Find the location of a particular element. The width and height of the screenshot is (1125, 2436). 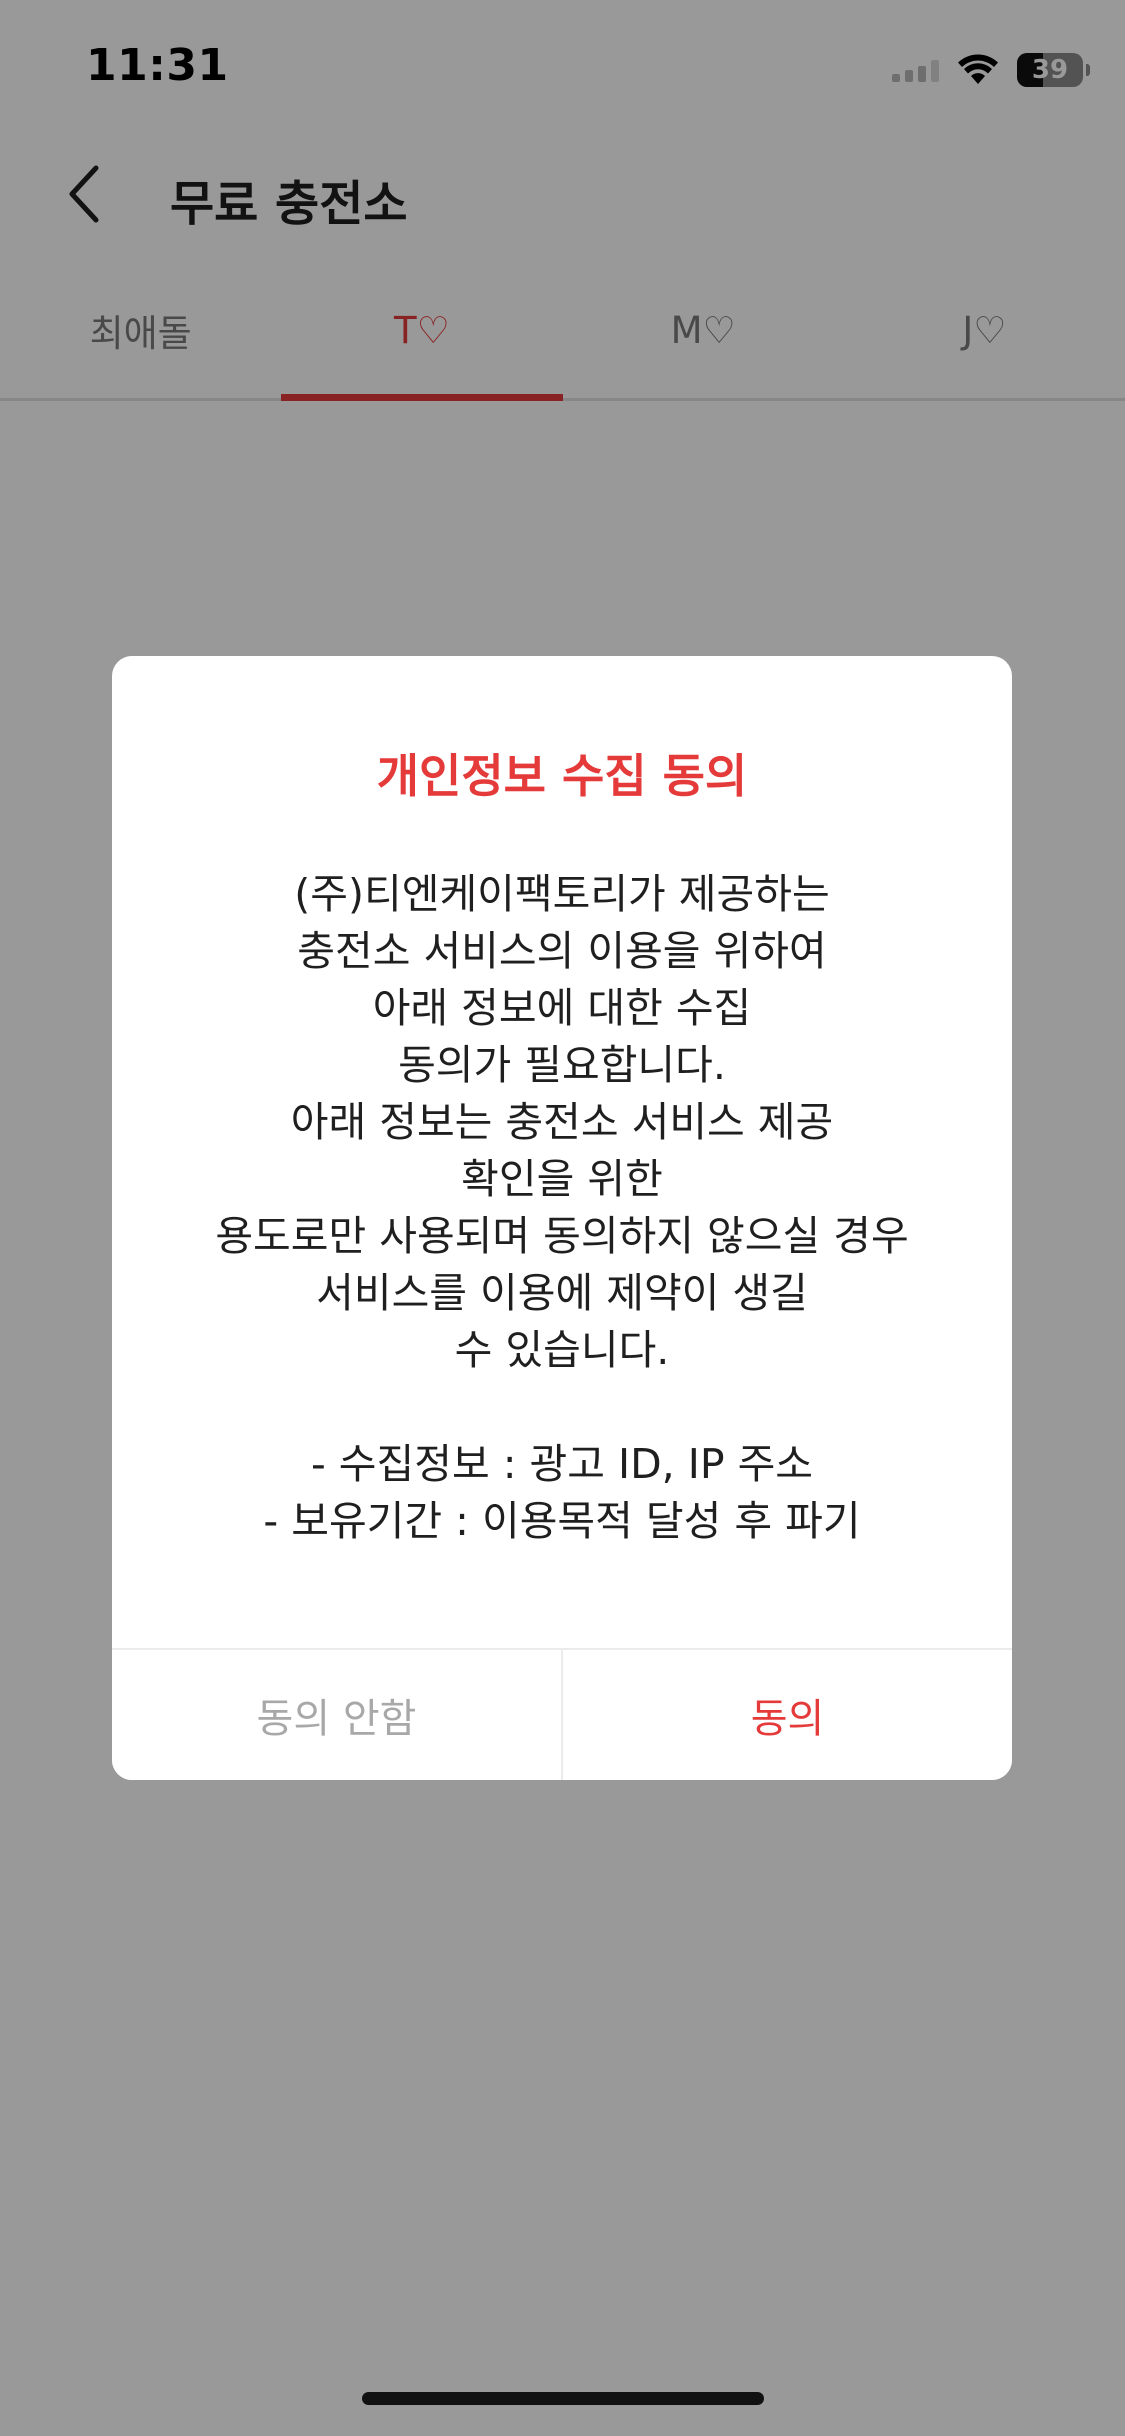

dialog-message-line: 서비스를 이용에 제약이 생길 is located at coordinates (562, 1293).